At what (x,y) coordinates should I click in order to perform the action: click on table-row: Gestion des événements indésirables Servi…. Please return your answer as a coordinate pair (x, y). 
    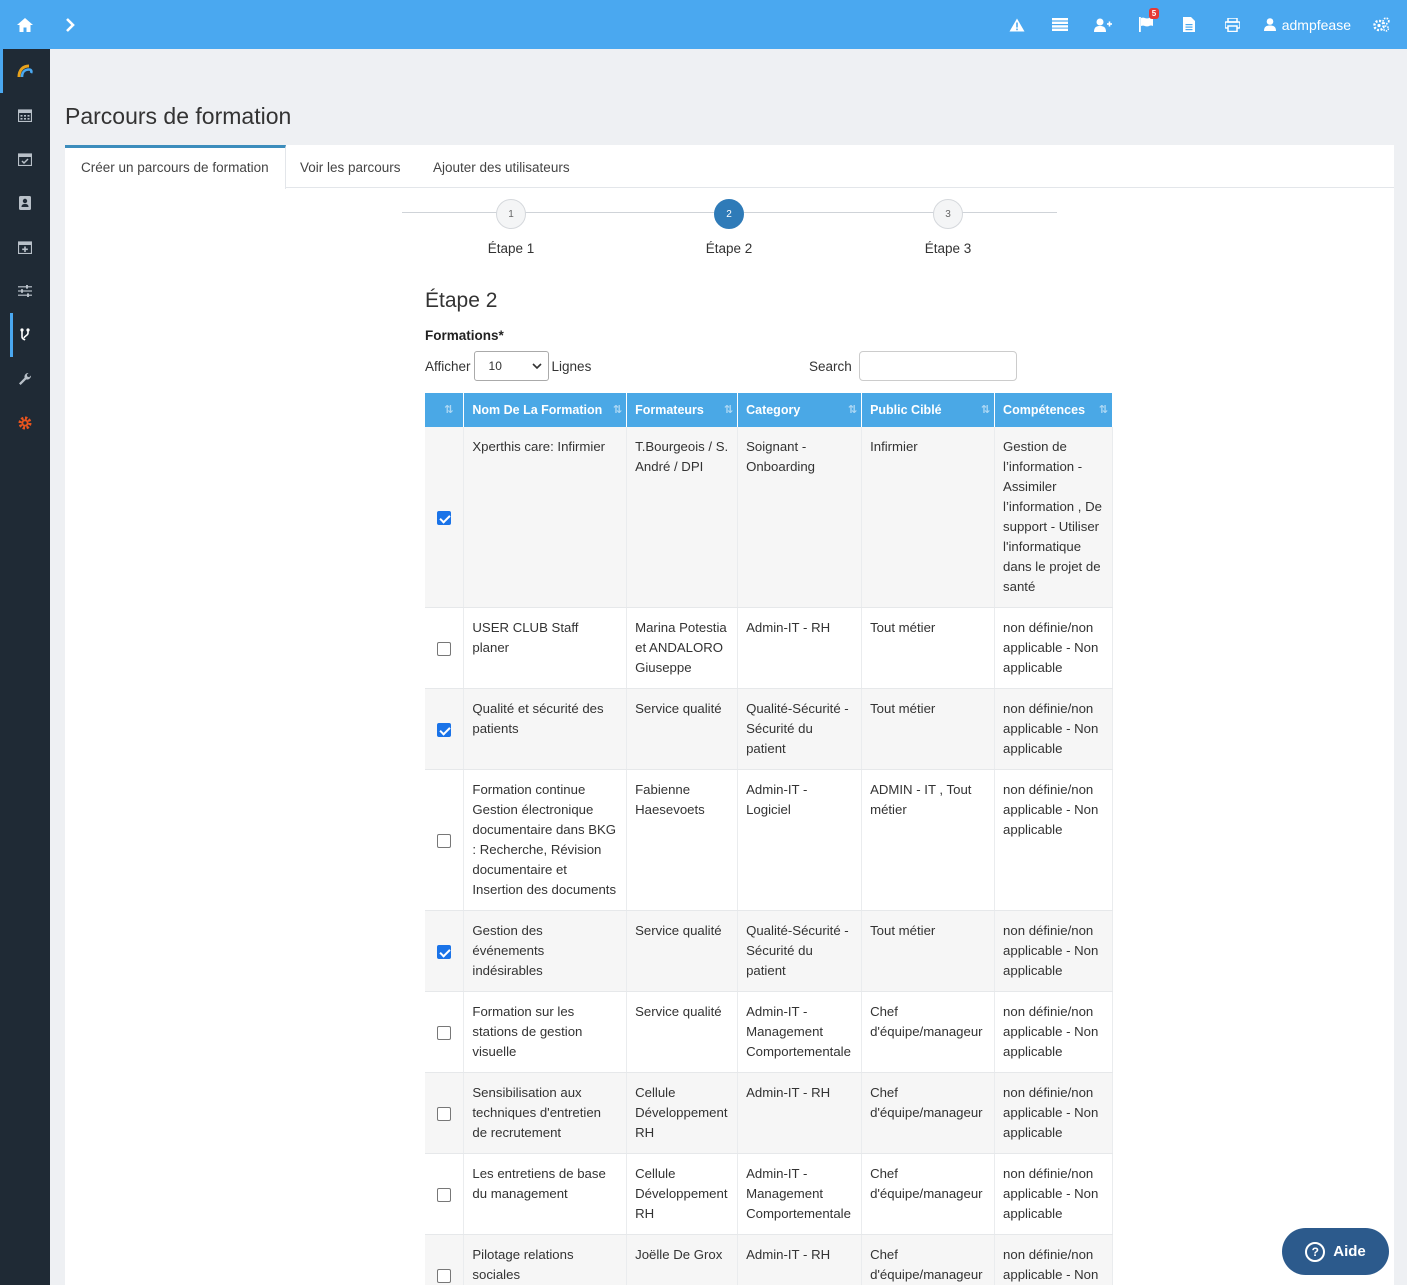
    Looking at the image, I should click on (769, 951).